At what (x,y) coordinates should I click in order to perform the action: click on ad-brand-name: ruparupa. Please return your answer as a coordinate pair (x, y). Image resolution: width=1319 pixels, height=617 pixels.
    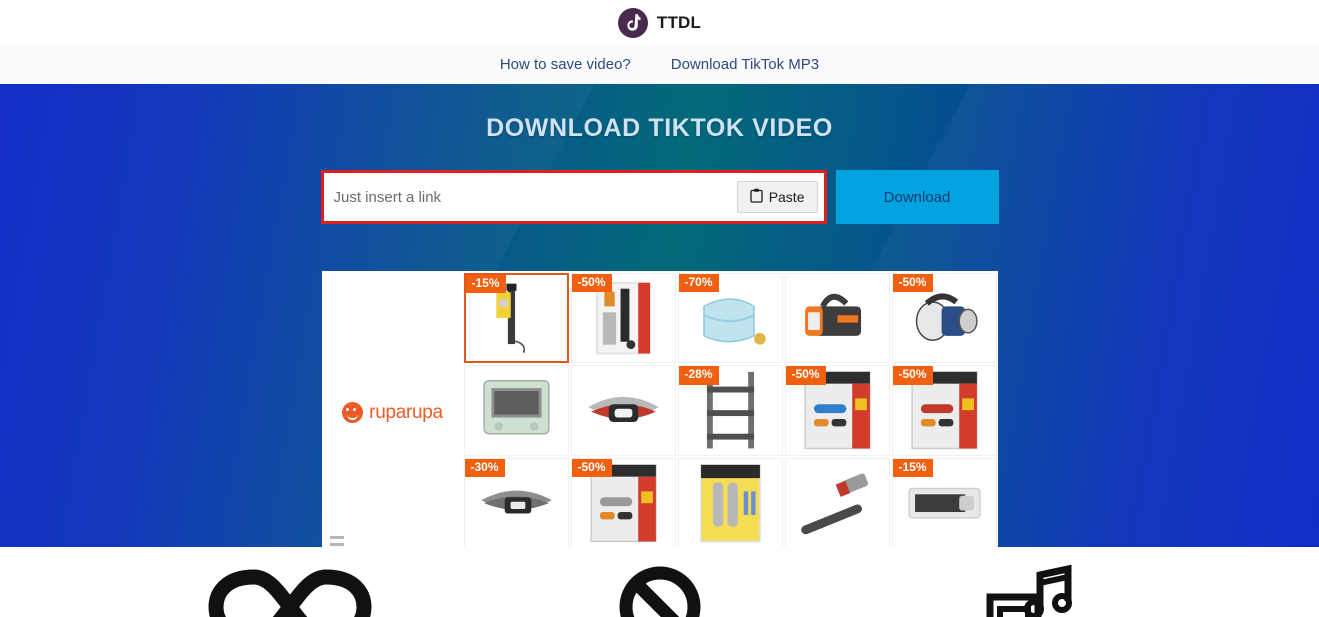
    Looking at the image, I should click on (406, 412).